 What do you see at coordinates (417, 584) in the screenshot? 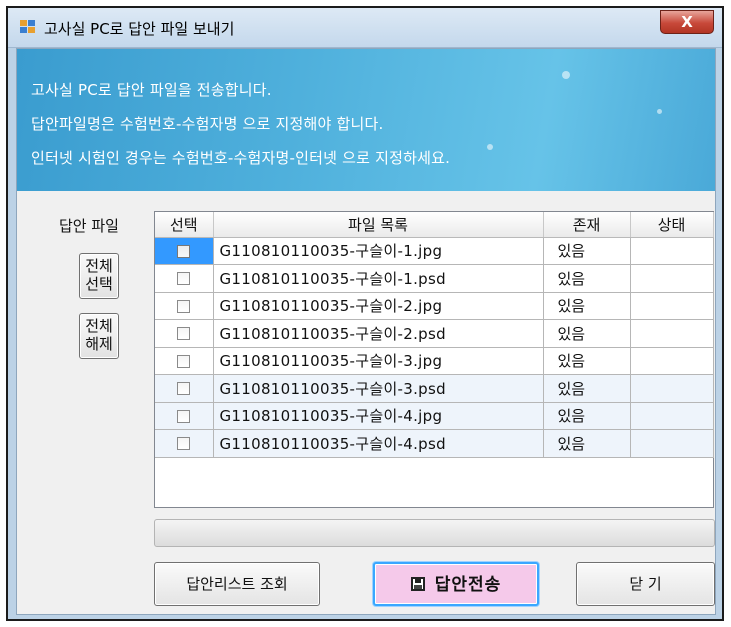
I see `floppy-disk-icon` at bounding box center [417, 584].